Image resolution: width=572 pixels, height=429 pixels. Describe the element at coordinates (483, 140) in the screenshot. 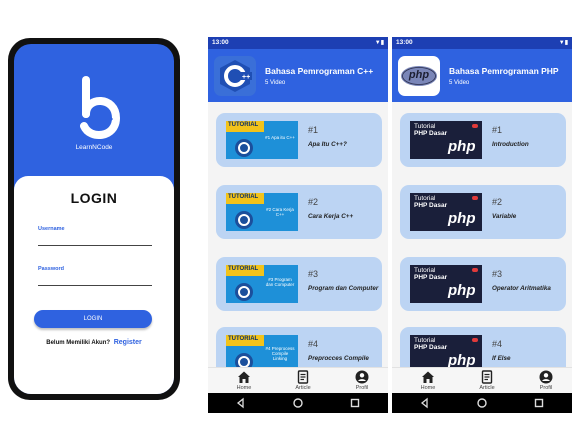

I see `video-card: Tutorial PHP Dasar php #1 Introduction` at that location.